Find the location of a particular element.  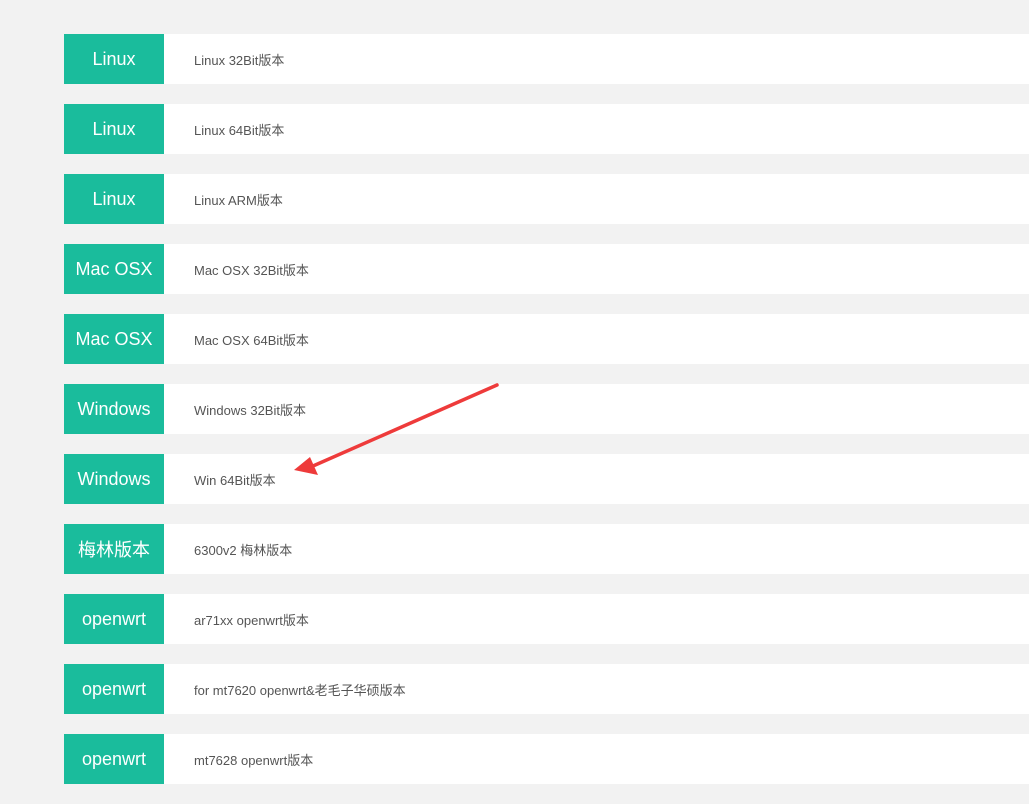

download-row-windows-32bit: Windows Windows 32Bit版本 is located at coordinates (546, 409).